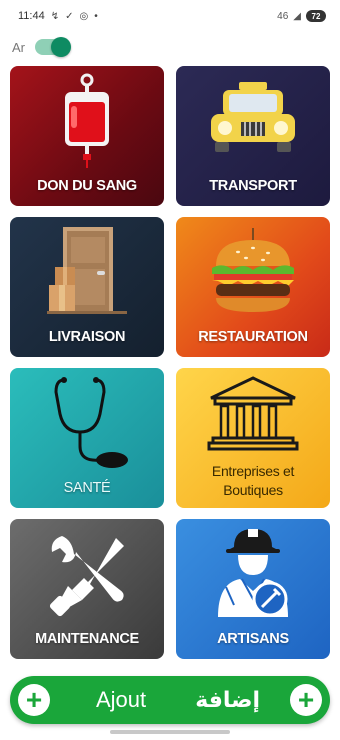  What do you see at coordinates (84, 16) in the screenshot?
I see `whatsapp-icon: ◎` at bounding box center [84, 16].